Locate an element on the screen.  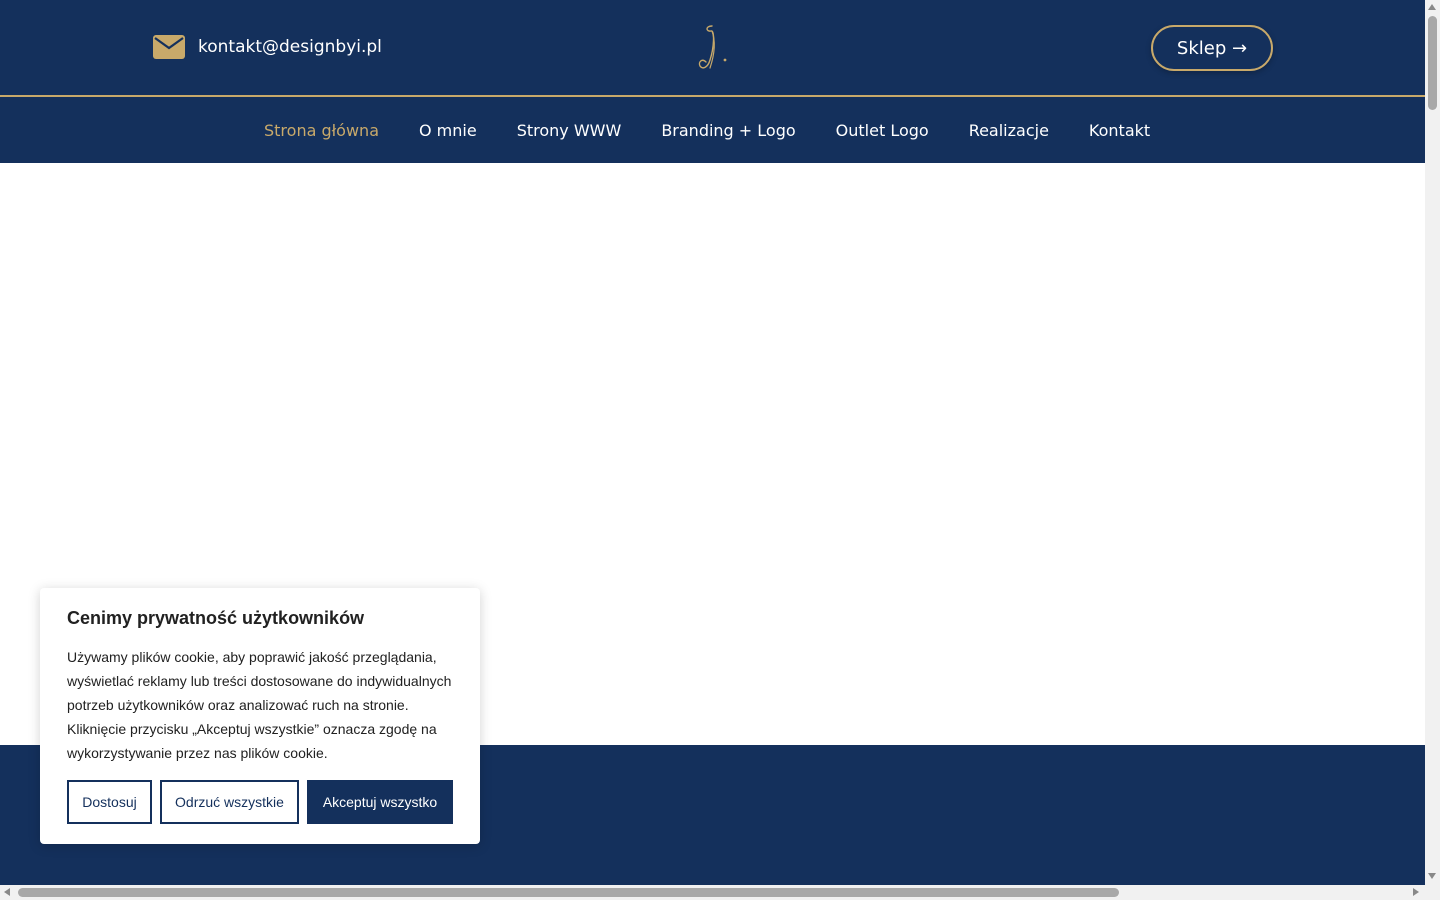
scroll-down-arrow-icon is located at coordinates (1432, 876).